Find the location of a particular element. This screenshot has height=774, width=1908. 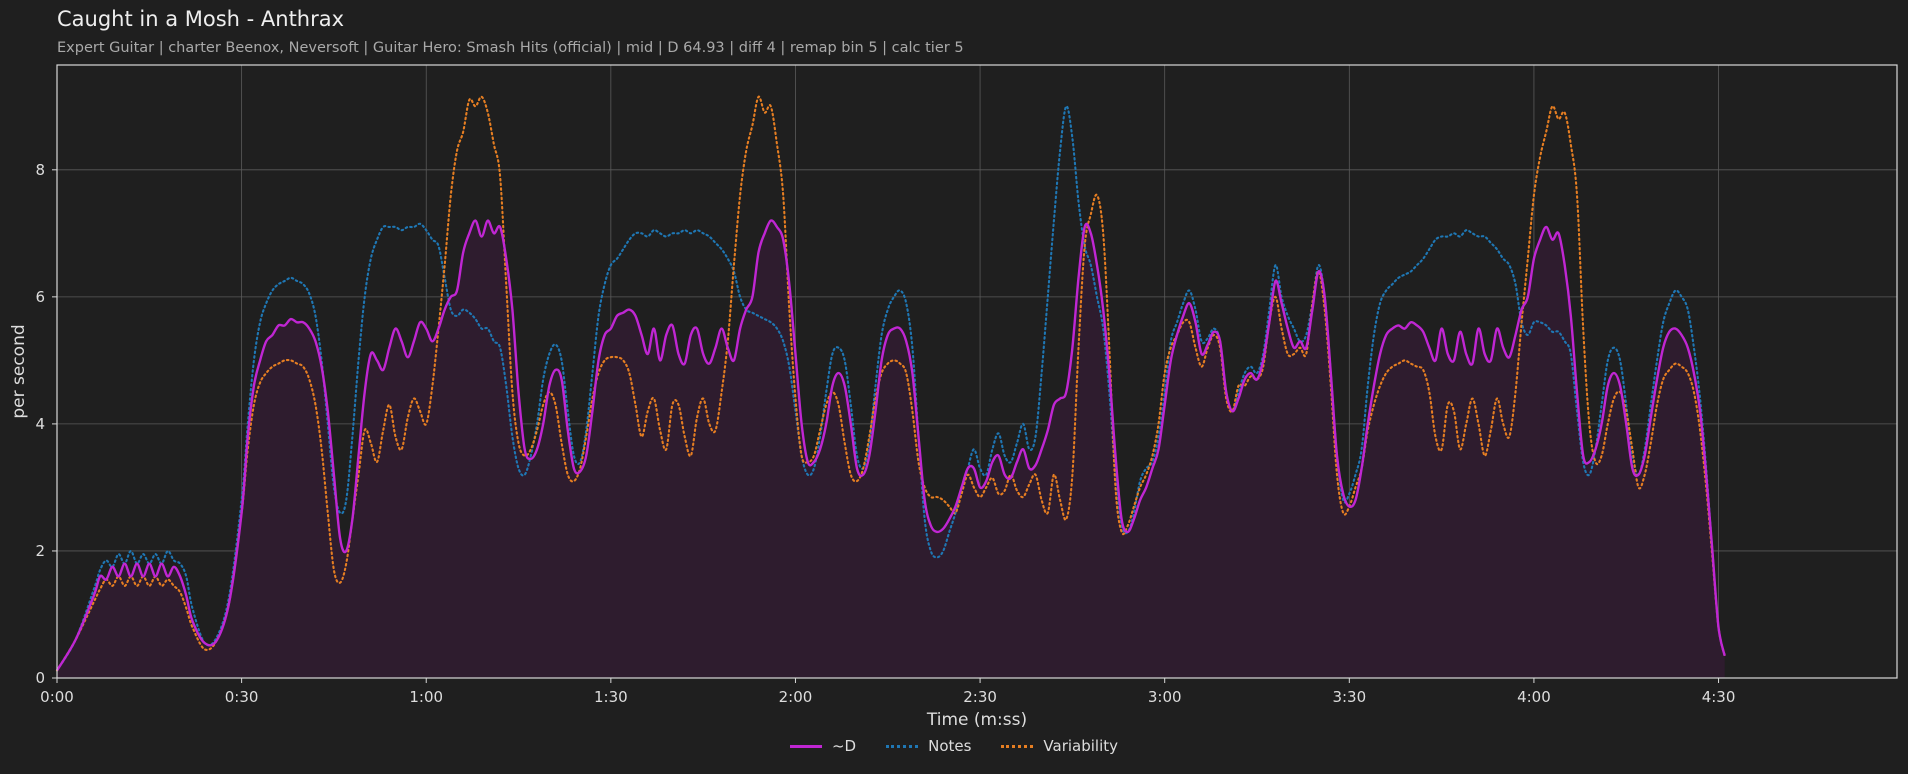

legend-label-d: ~D is located at coordinates (844, 746).